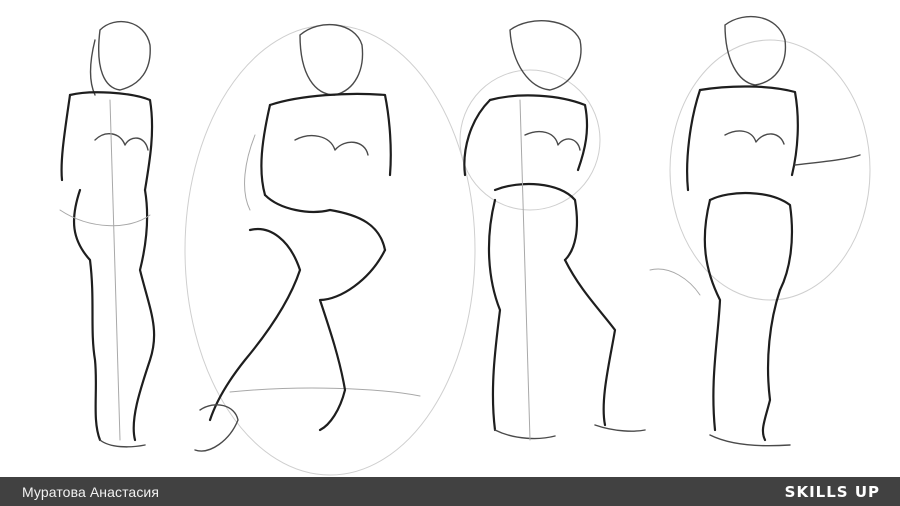 The image size is (900, 506). Describe the element at coordinates (91, 491) in the screenshot. I see `author-name: Муратова Анастасия` at that location.